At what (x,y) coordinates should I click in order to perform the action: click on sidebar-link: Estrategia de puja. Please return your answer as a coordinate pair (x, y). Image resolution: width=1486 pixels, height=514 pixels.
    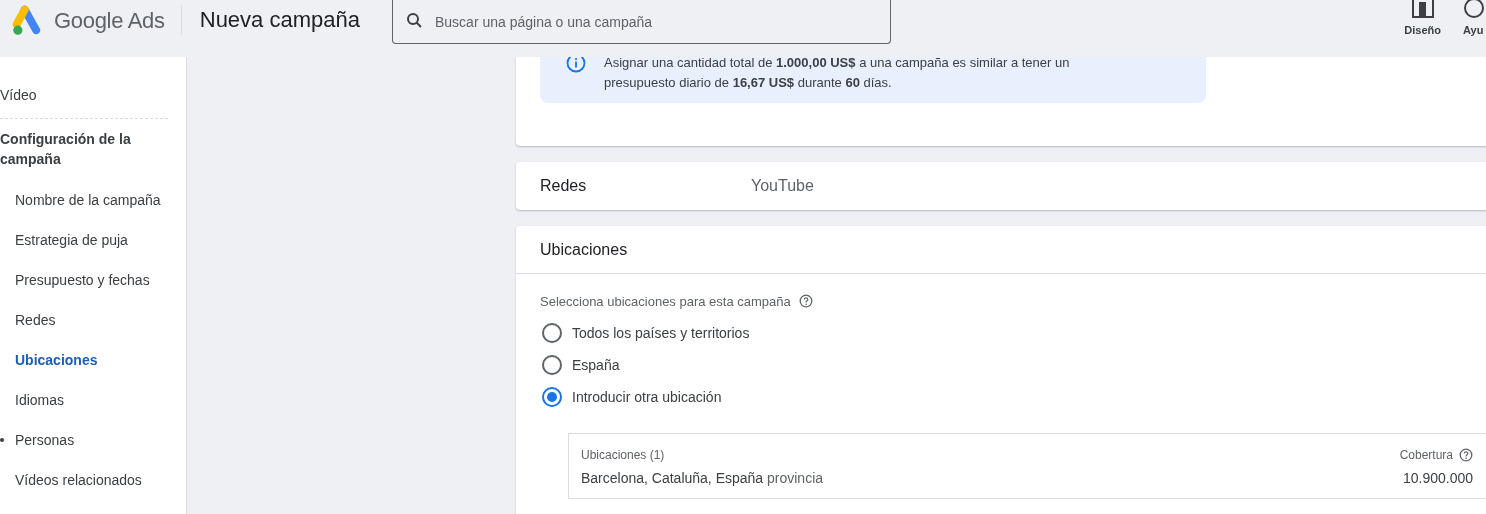
    Looking at the image, I should click on (71, 240).